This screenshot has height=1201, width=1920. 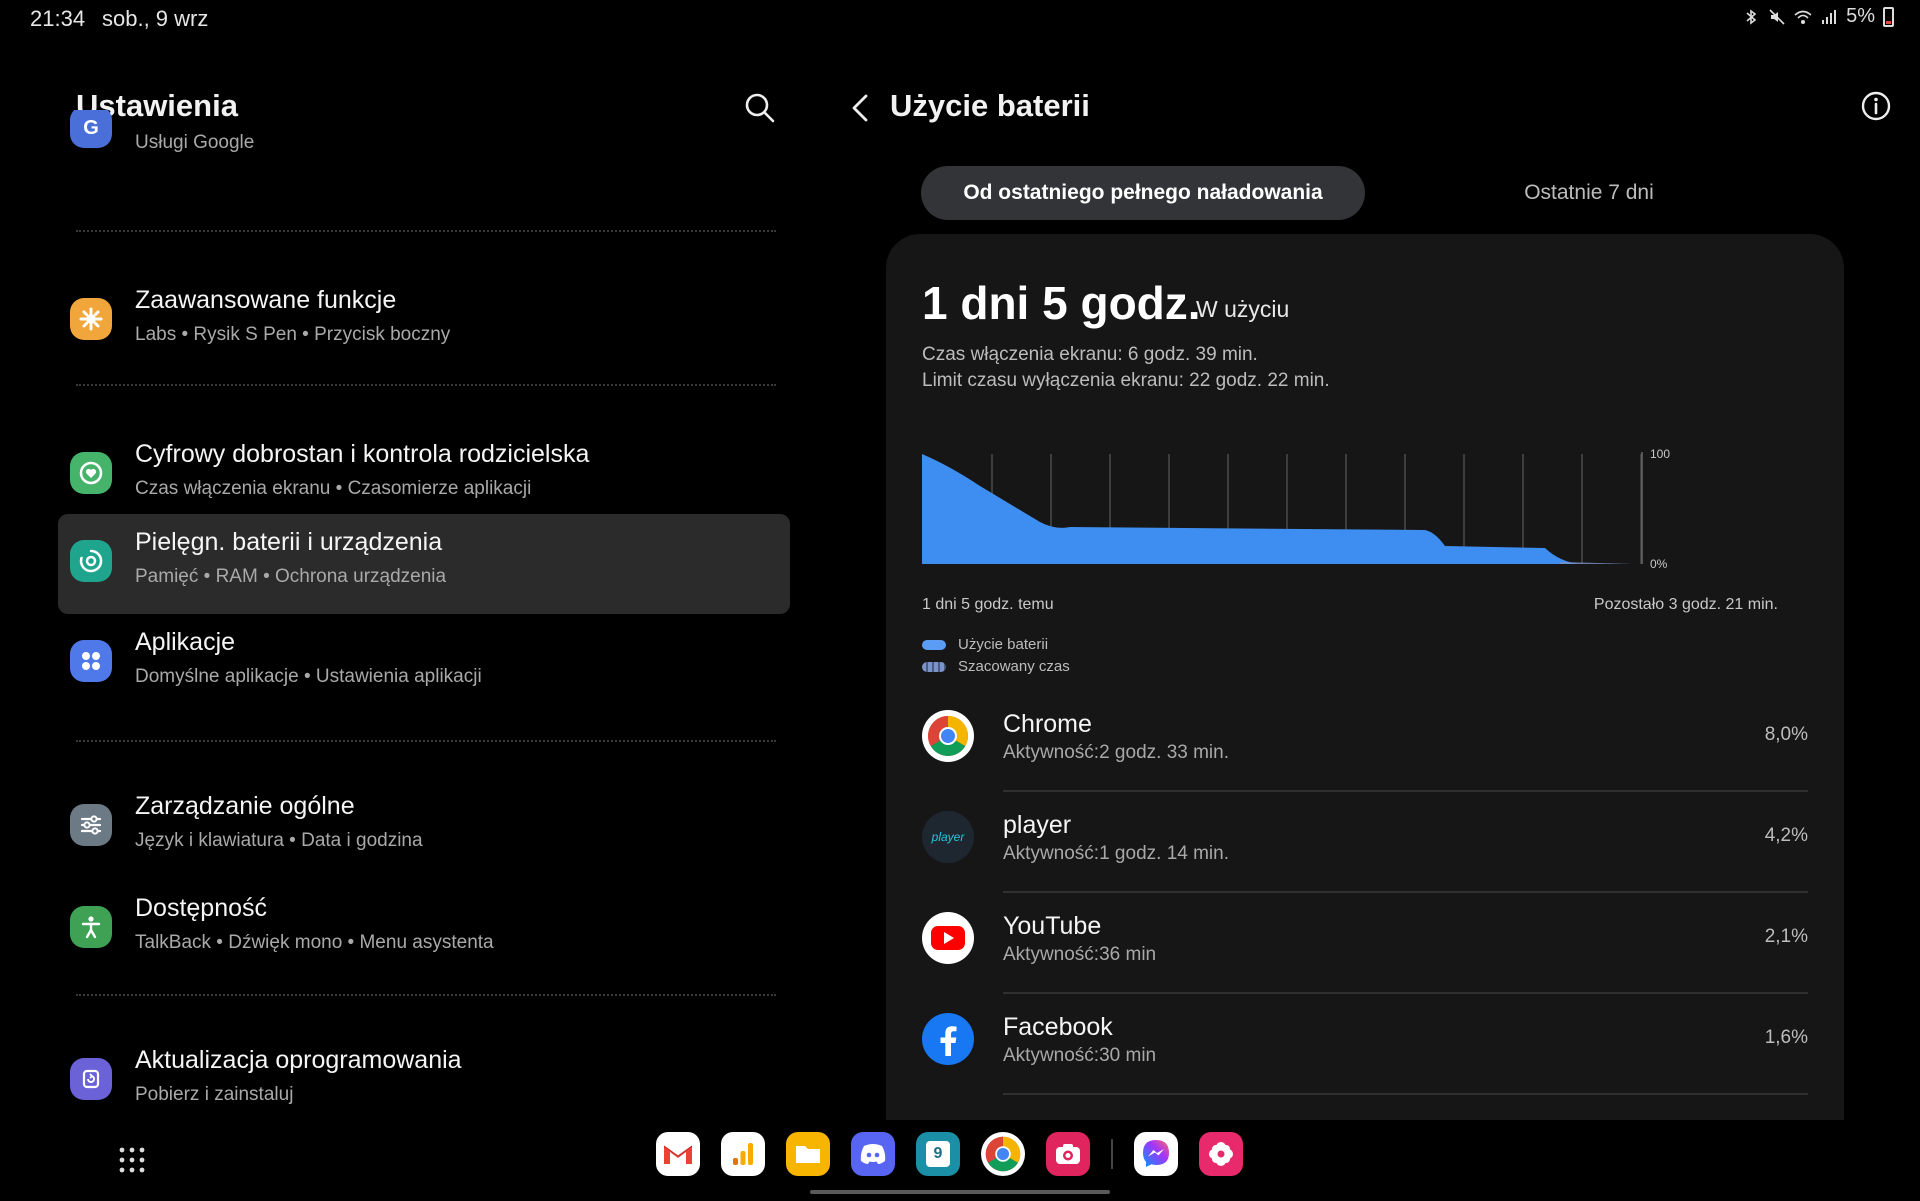 I want to click on app-name: YouTube, so click(x=1052, y=926).